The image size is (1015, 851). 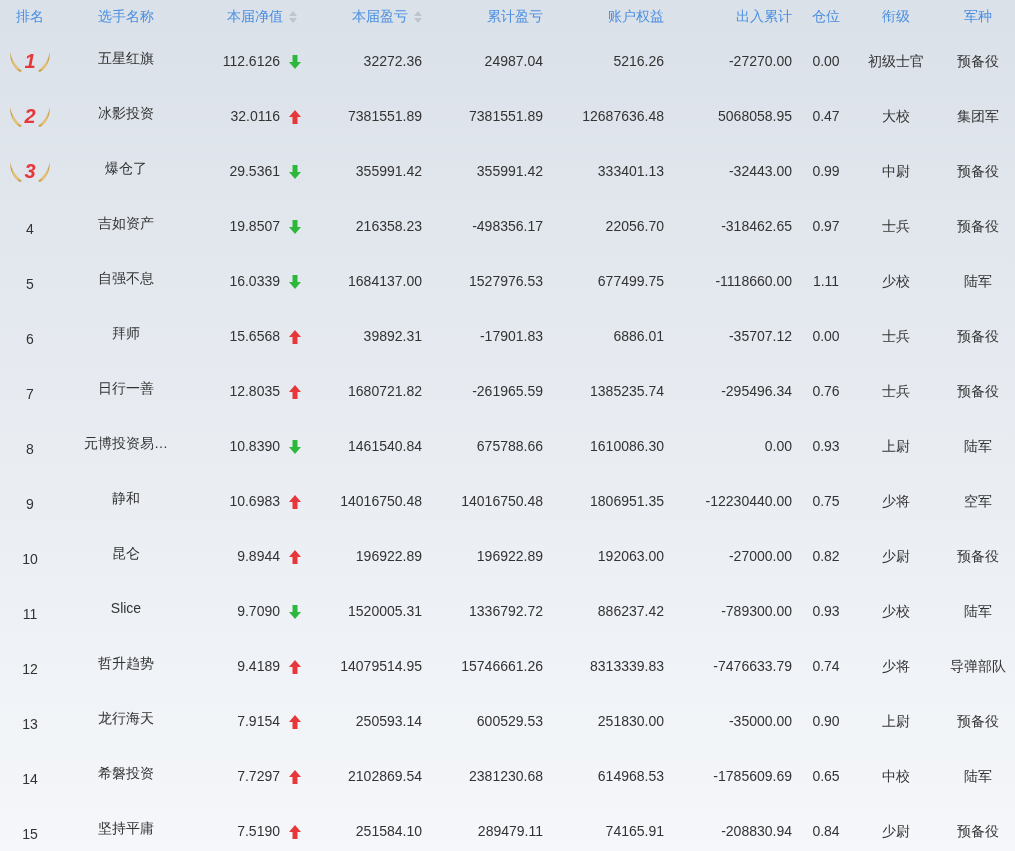 What do you see at coordinates (510, 831) in the screenshot?
I see `table-cell-text: 289479.11` at bounding box center [510, 831].